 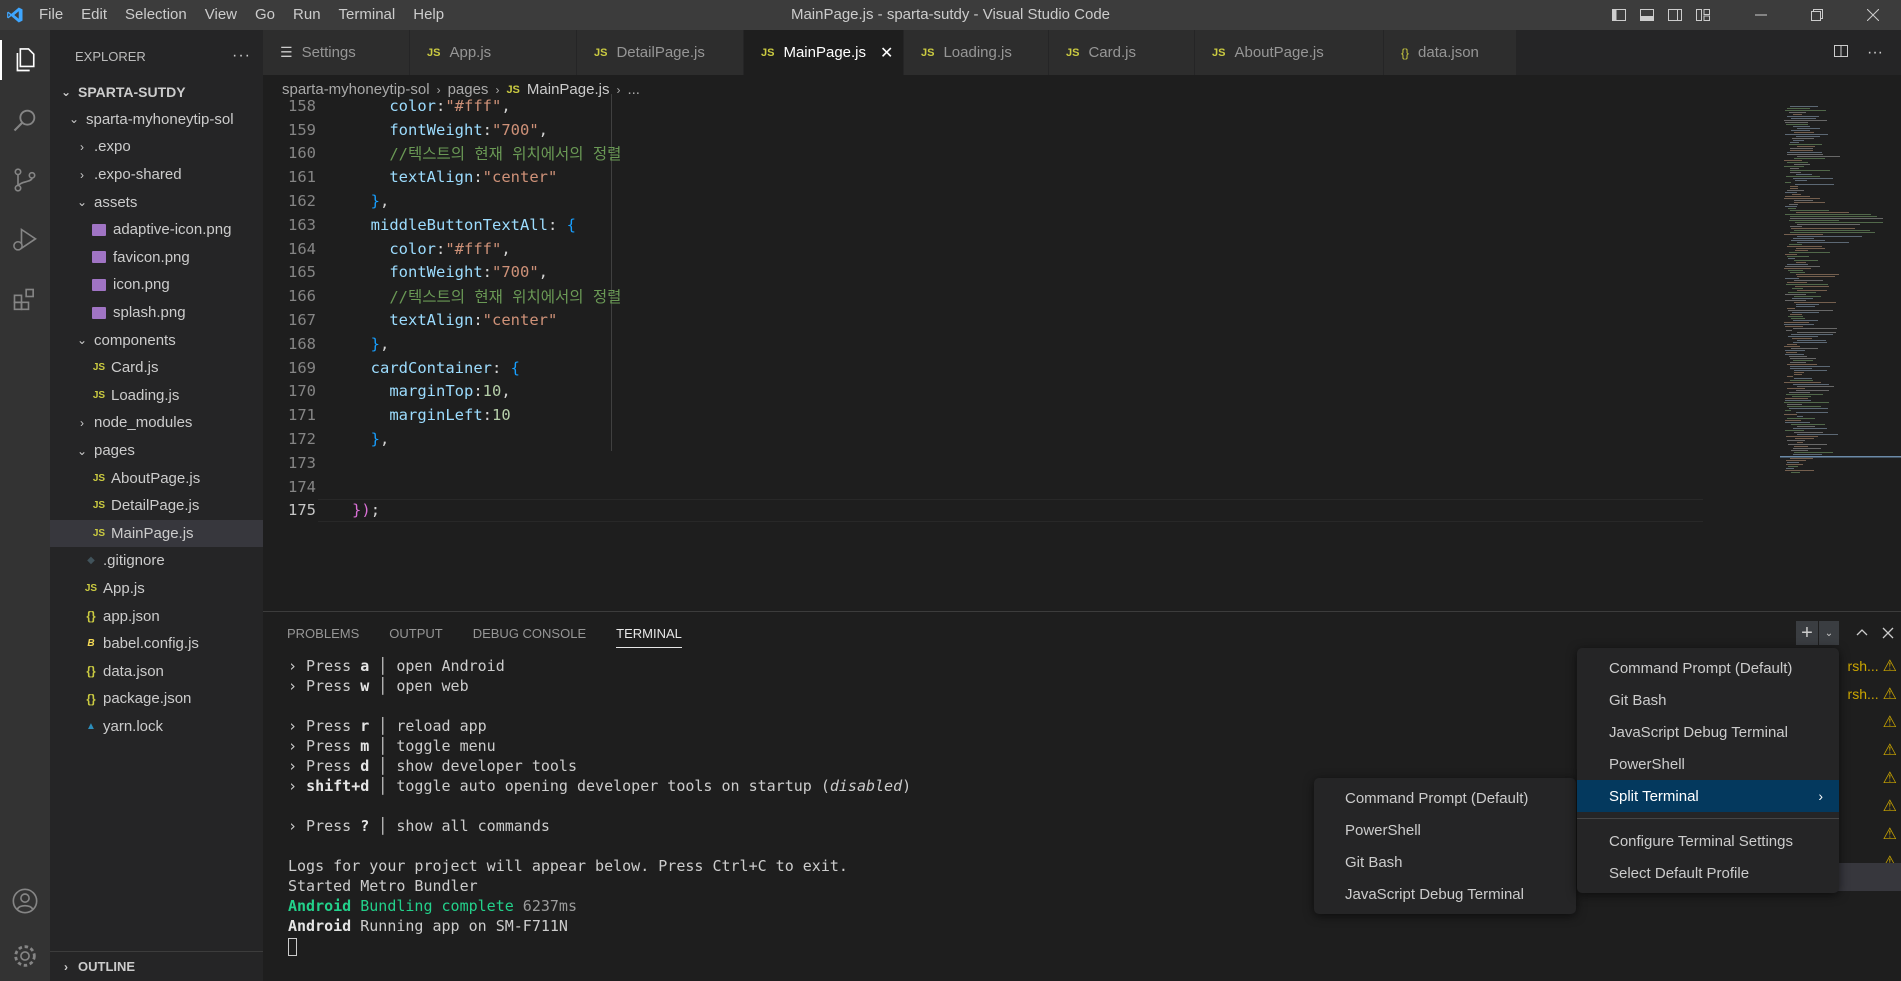 What do you see at coordinates (437, 906) in the screenshot?
I see `terminal-text: Bundling complete` at bounding box center [437, 906].